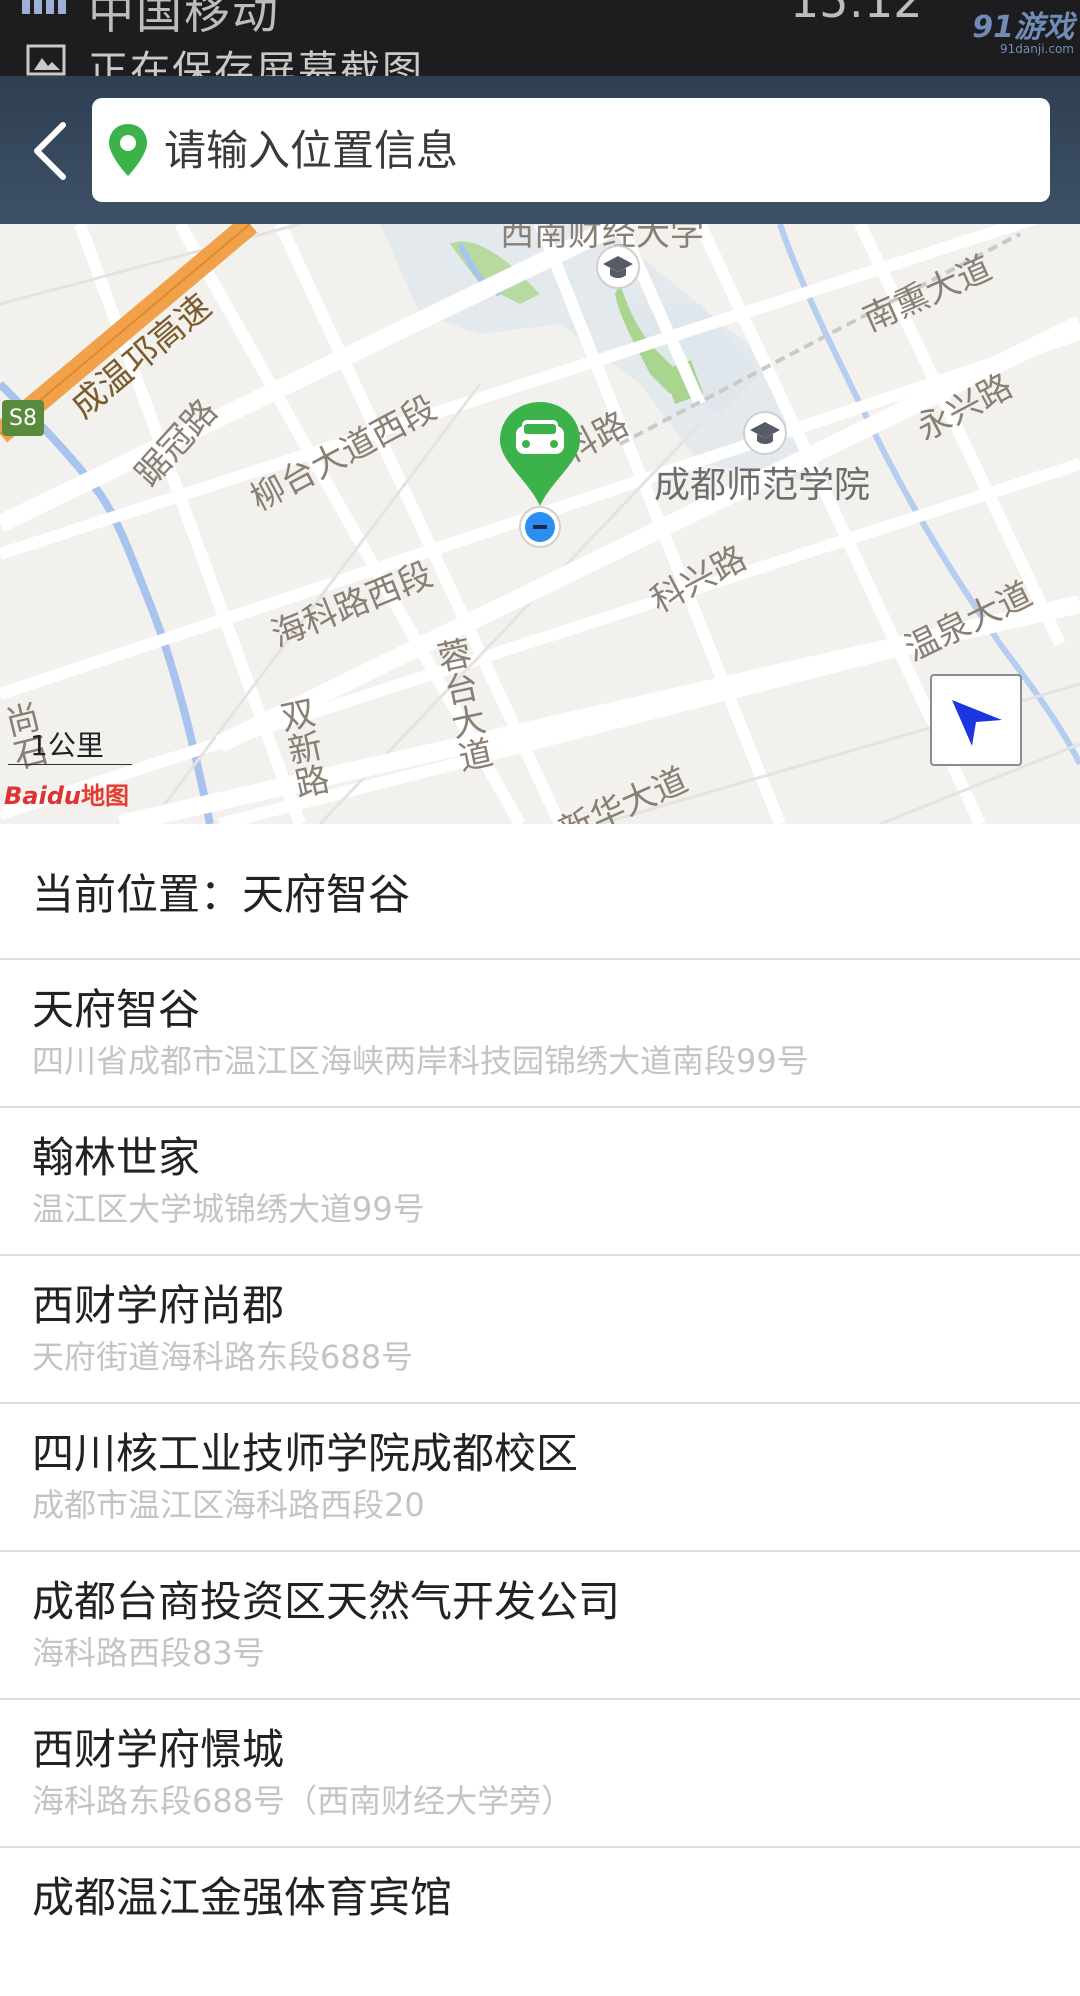 The width and height of the screenshot is (1080, 1996). Describe the element at coordinates (762, 485) in the screenshot. I see `poi-label: 成都师范学院` at that location.